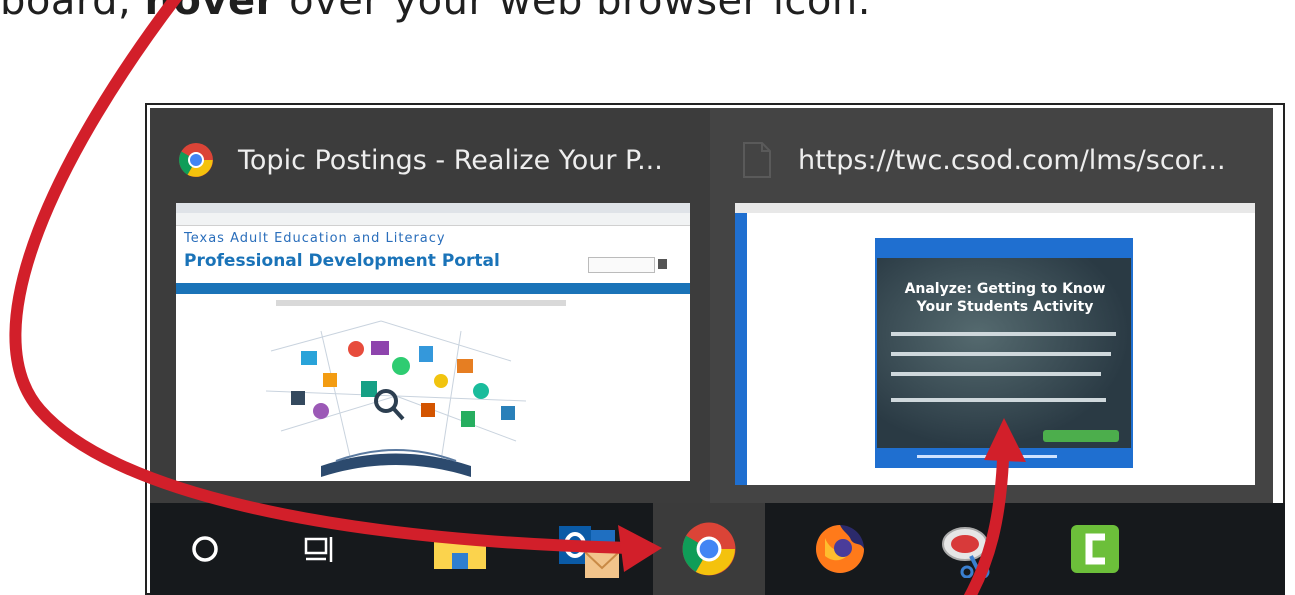 This screenshot has width=1295, height=595. Describe the element at coordinates (757, 160) in the screenshot. I see `blank-page-icon` at that location.